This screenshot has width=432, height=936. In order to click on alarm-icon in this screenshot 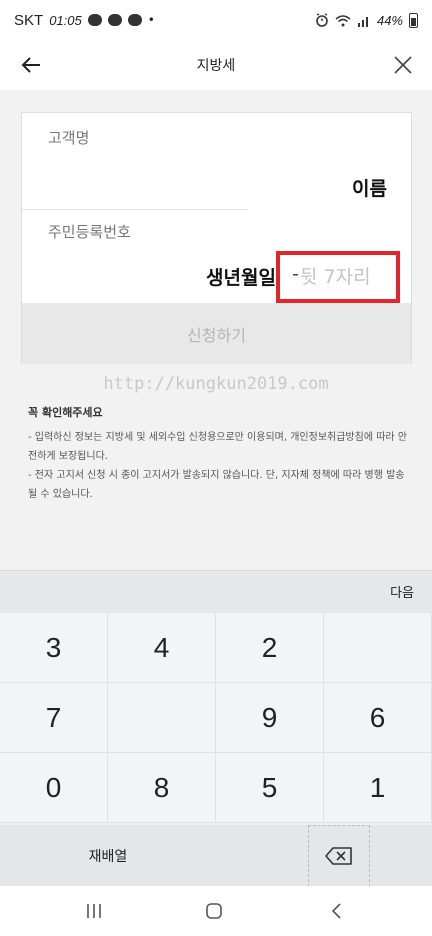, I will do `click(322, 20)`.